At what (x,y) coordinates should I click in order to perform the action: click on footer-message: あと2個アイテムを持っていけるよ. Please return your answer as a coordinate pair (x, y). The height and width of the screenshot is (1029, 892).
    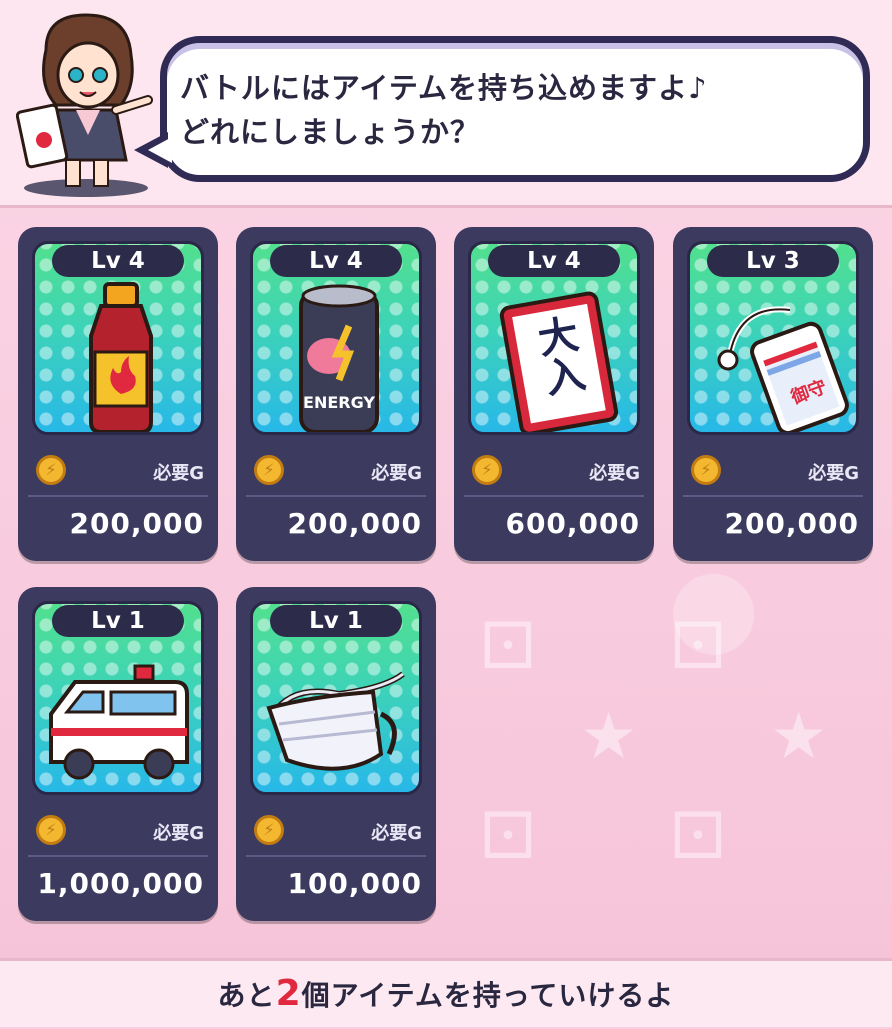
    Looking at the image, I should click on (446, 993).